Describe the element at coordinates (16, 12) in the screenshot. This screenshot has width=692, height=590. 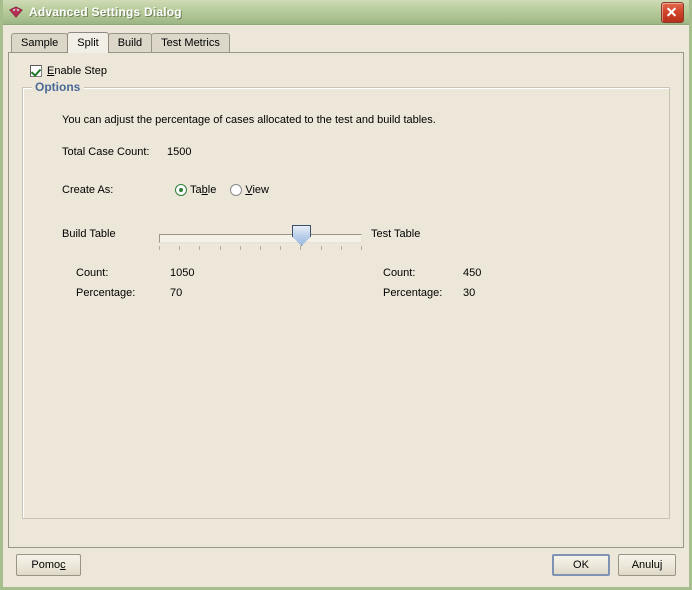
I see `gem-icon` at that location.